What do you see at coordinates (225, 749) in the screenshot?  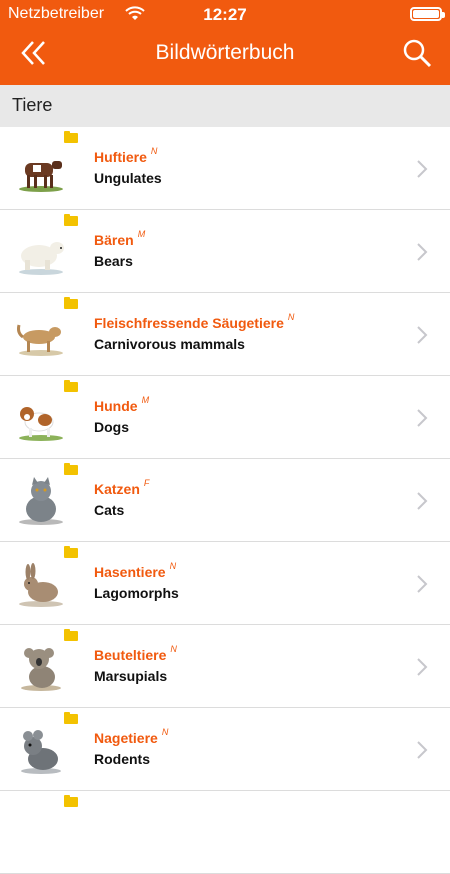 I see `list-item: Nagetiere N Rodents` at bounding box center [225, 749].